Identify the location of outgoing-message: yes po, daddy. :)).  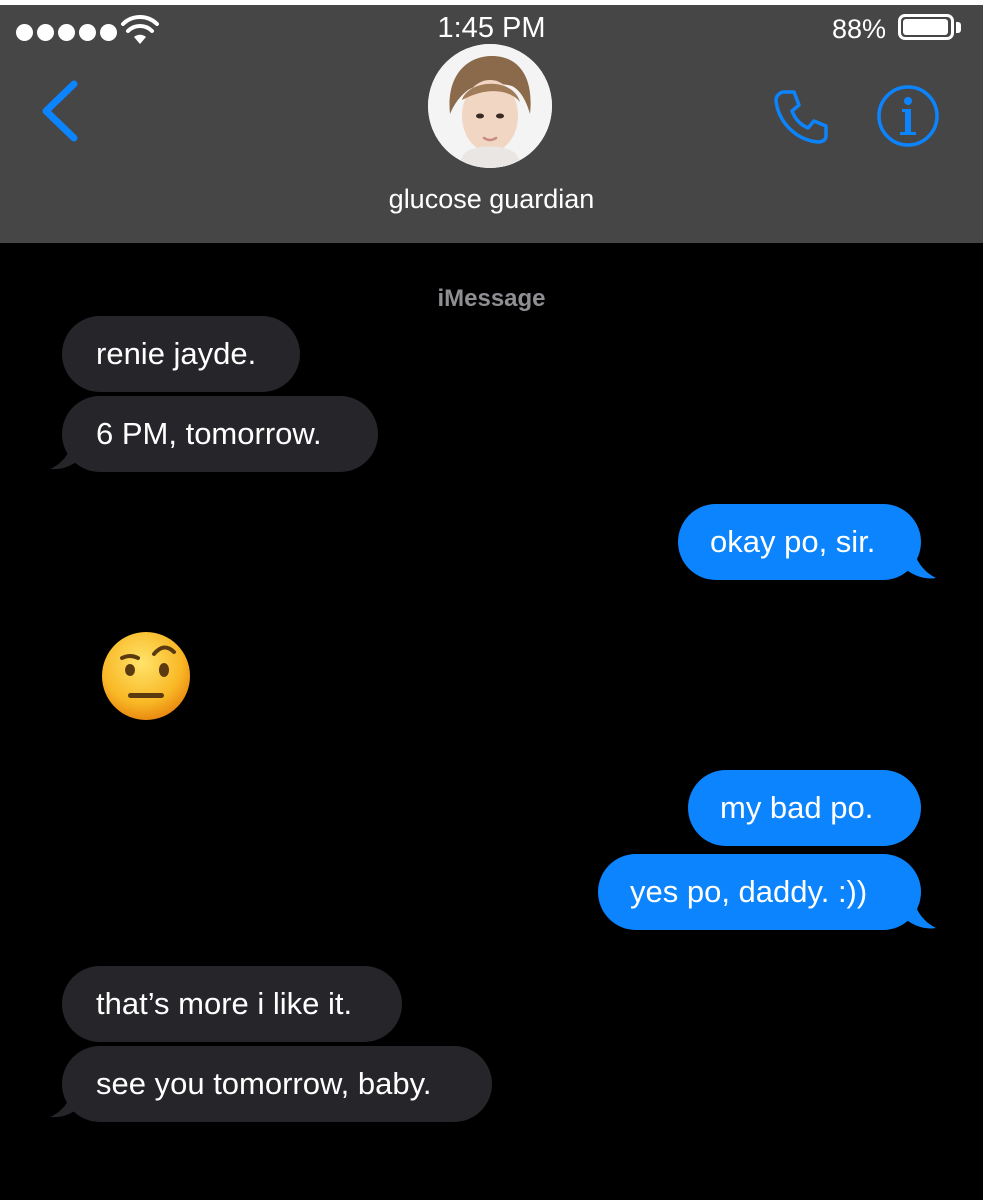
(759, 892).